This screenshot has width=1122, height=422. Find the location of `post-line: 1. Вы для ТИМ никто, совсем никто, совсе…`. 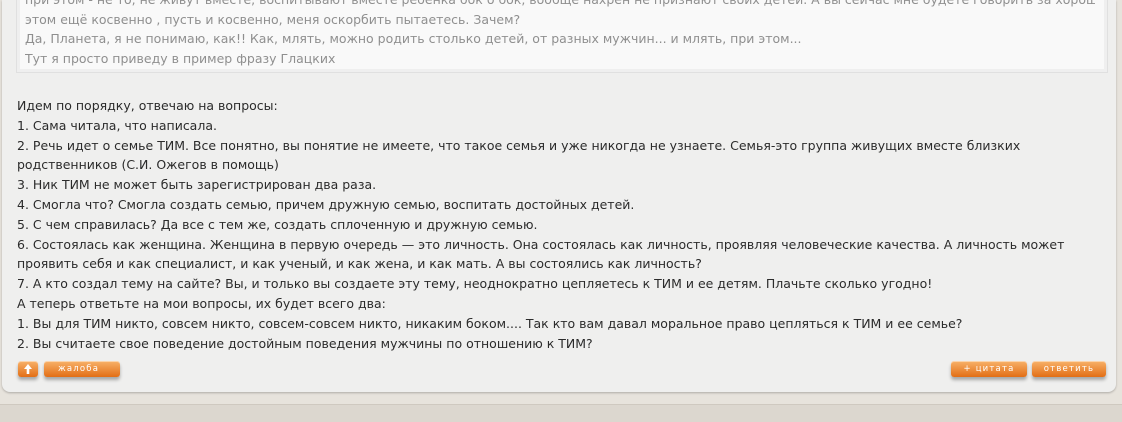

post-line: 1. Вы для ТИМ никто, совсем никто, совсе… is located at coordinates (490, 323).